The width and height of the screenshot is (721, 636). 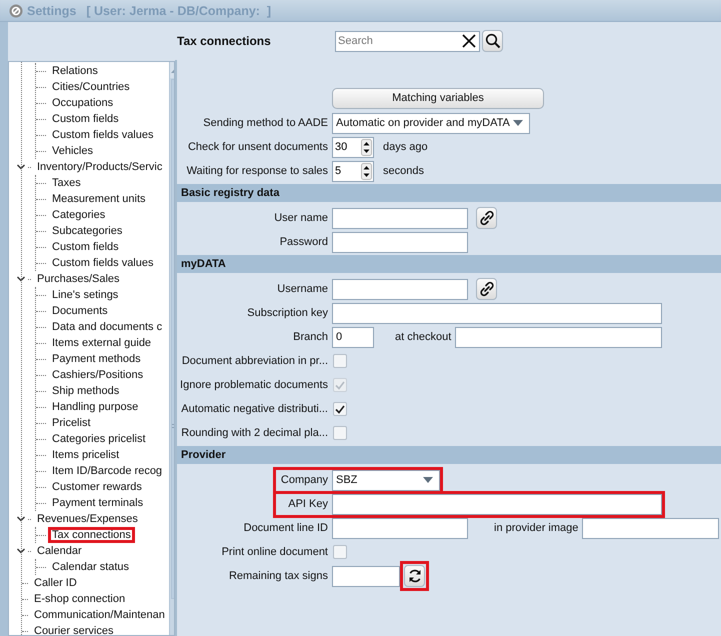 I want to click on tree-item: Cities/Countries, so click(x=91, y=87).